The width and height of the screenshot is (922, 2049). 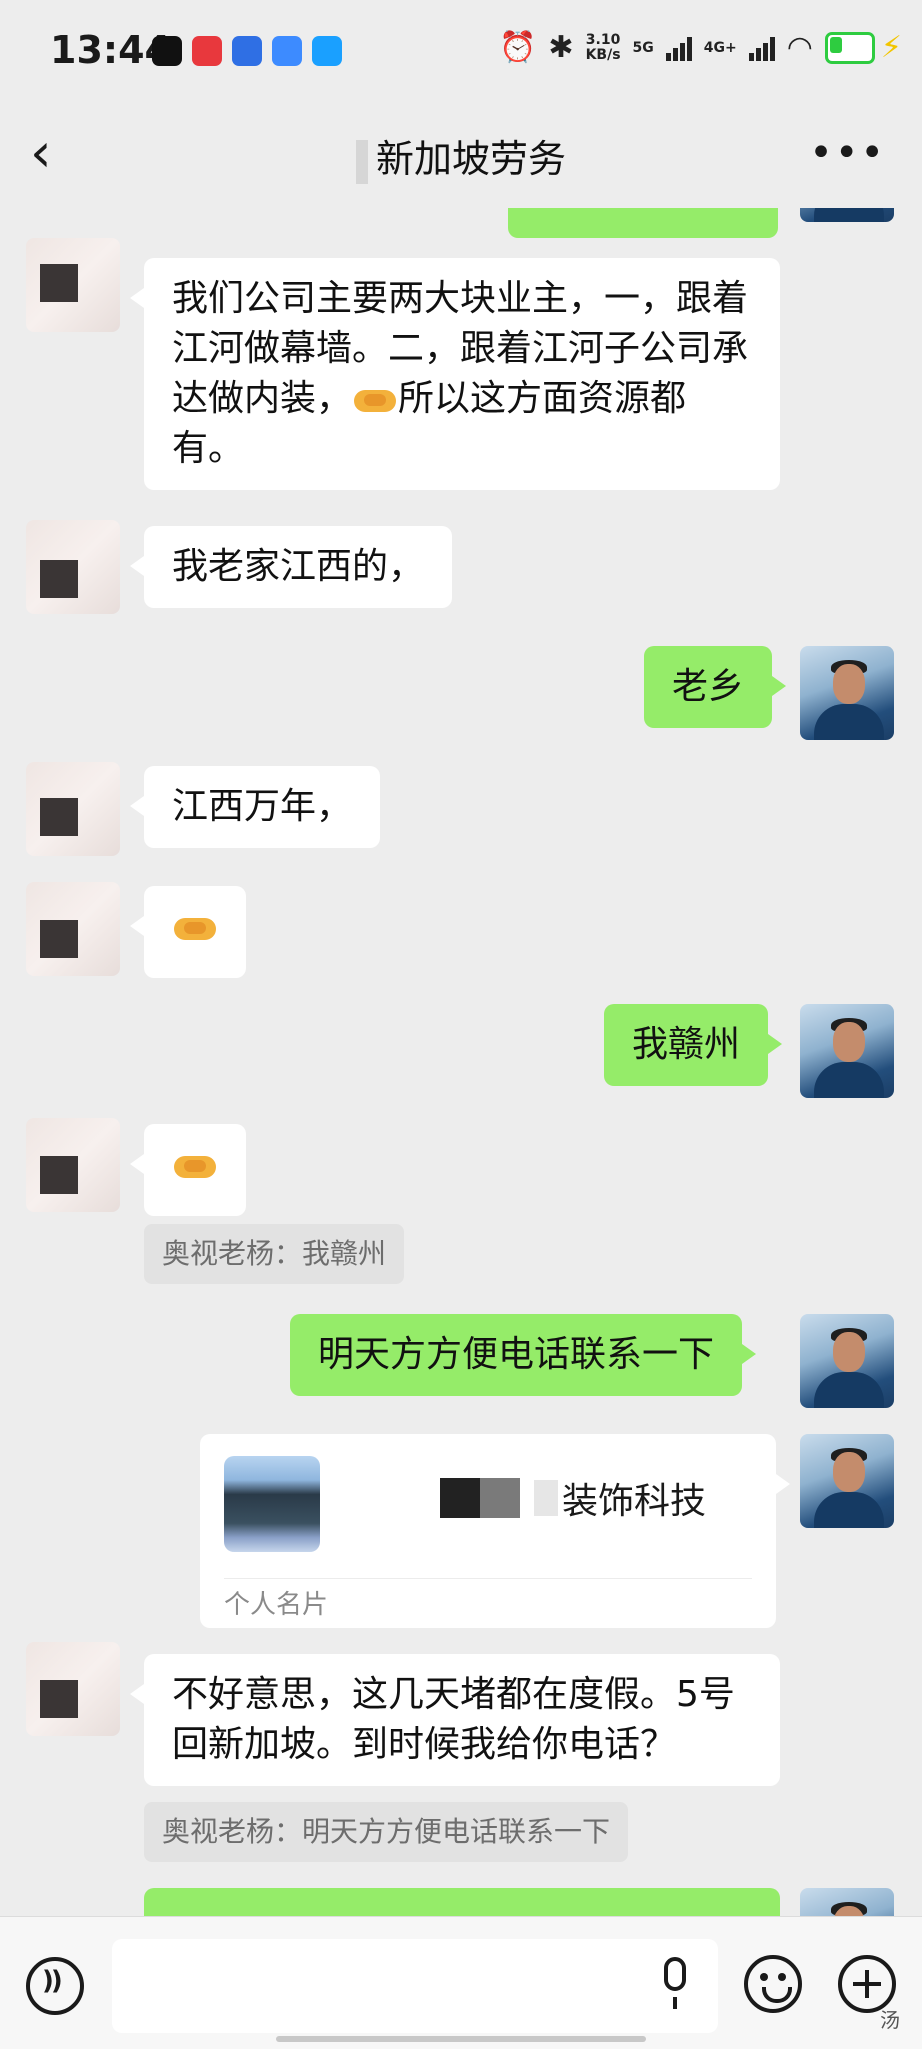 I want to click on card-name-text: 装饰科技, so click(x=634, y=1501).